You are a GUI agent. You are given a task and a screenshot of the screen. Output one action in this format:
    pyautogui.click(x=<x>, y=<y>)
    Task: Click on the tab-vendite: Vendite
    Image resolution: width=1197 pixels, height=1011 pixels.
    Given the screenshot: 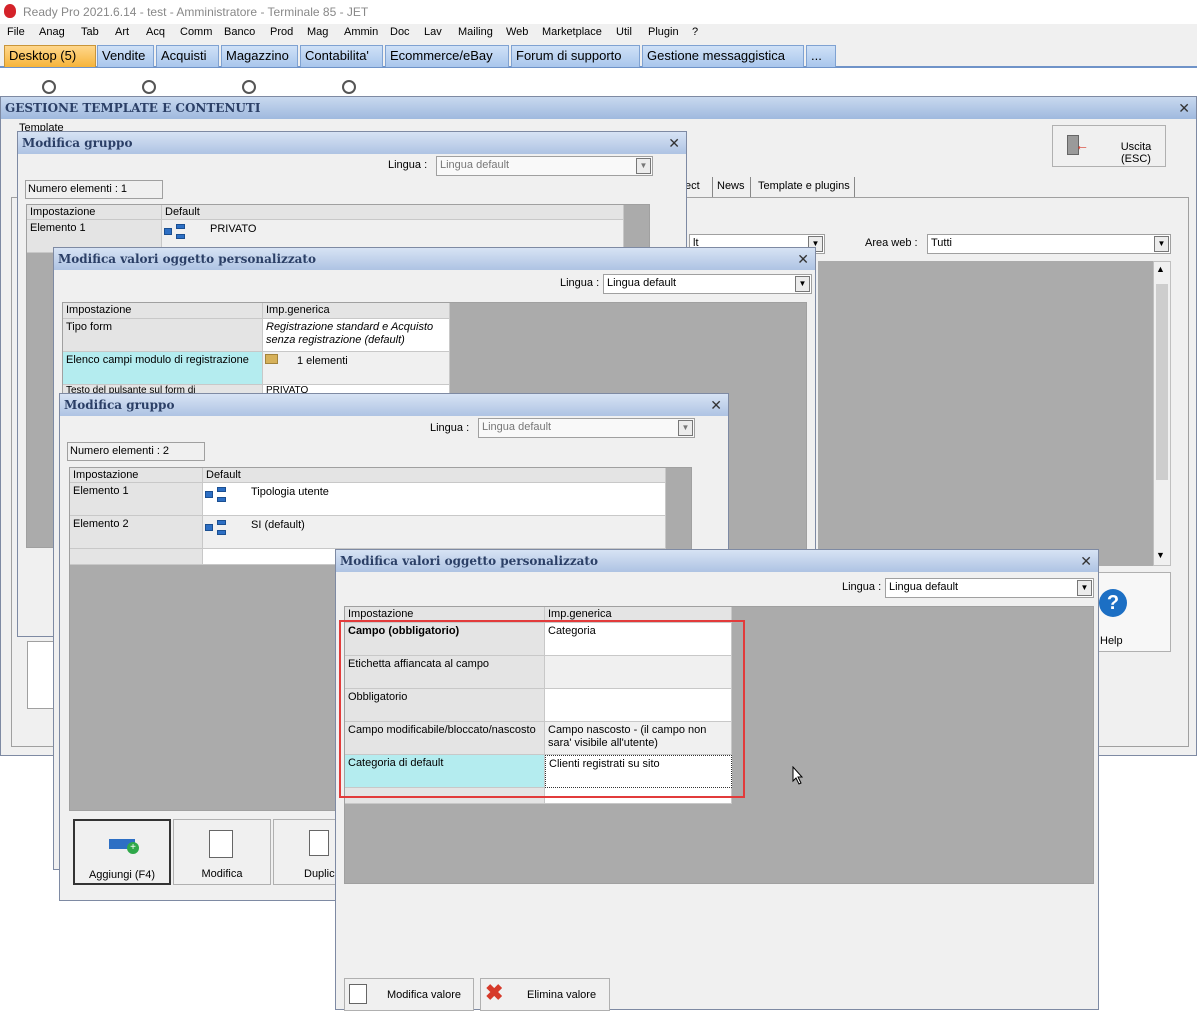 What is the action you would take?
    pyautogui.click(x=125, y=56)
    